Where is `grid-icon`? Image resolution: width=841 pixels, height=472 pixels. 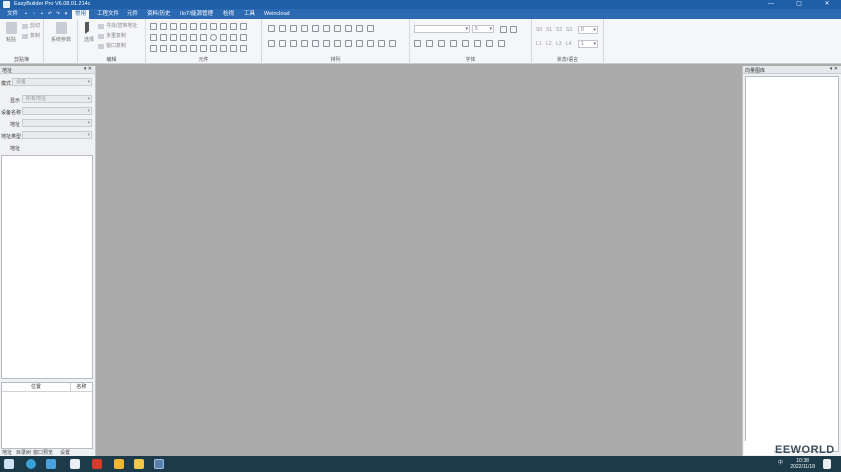 grid-icon is located at coordinates (163, 37).